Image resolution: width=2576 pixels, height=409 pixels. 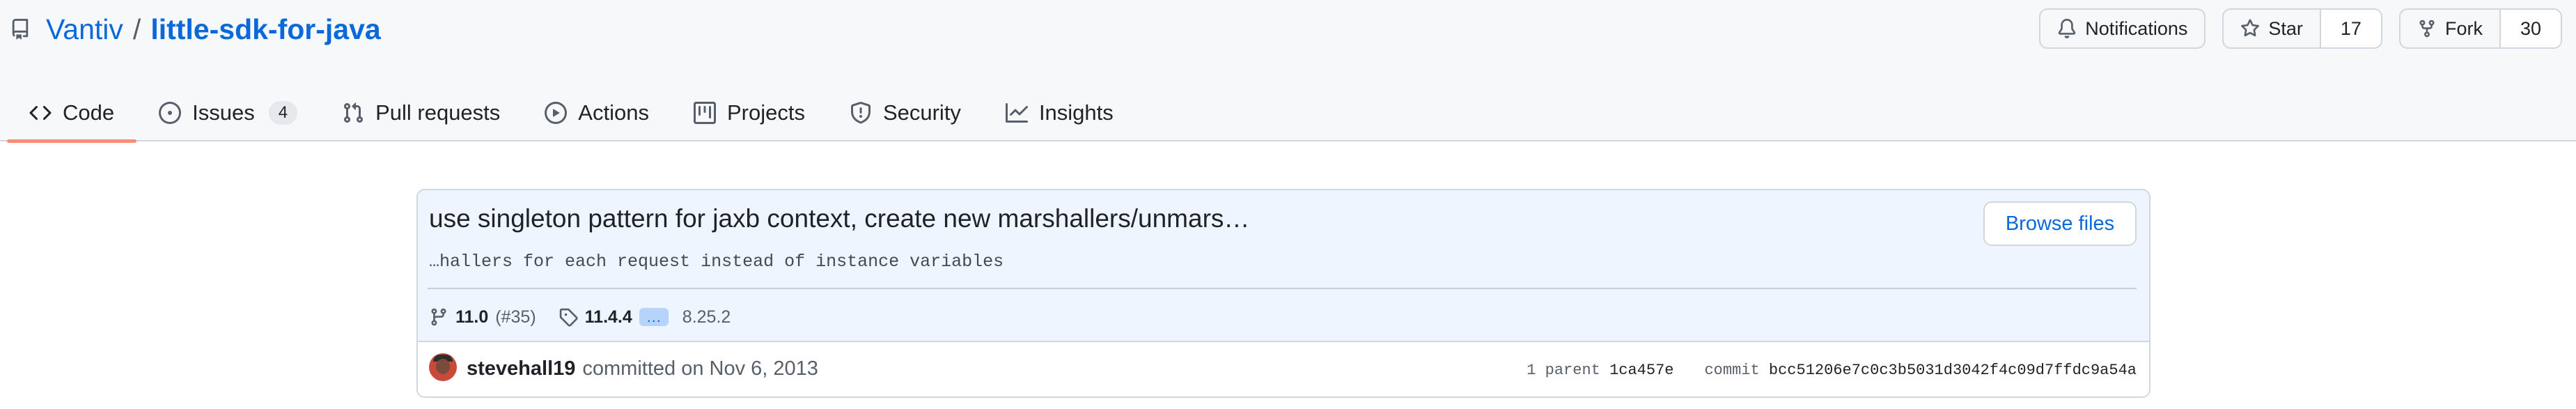 What do you see at coordinates (438, 112) in the screenshot?
I see `tab-pull-requests-label: Pull requests` at bounding box center [438, 112].